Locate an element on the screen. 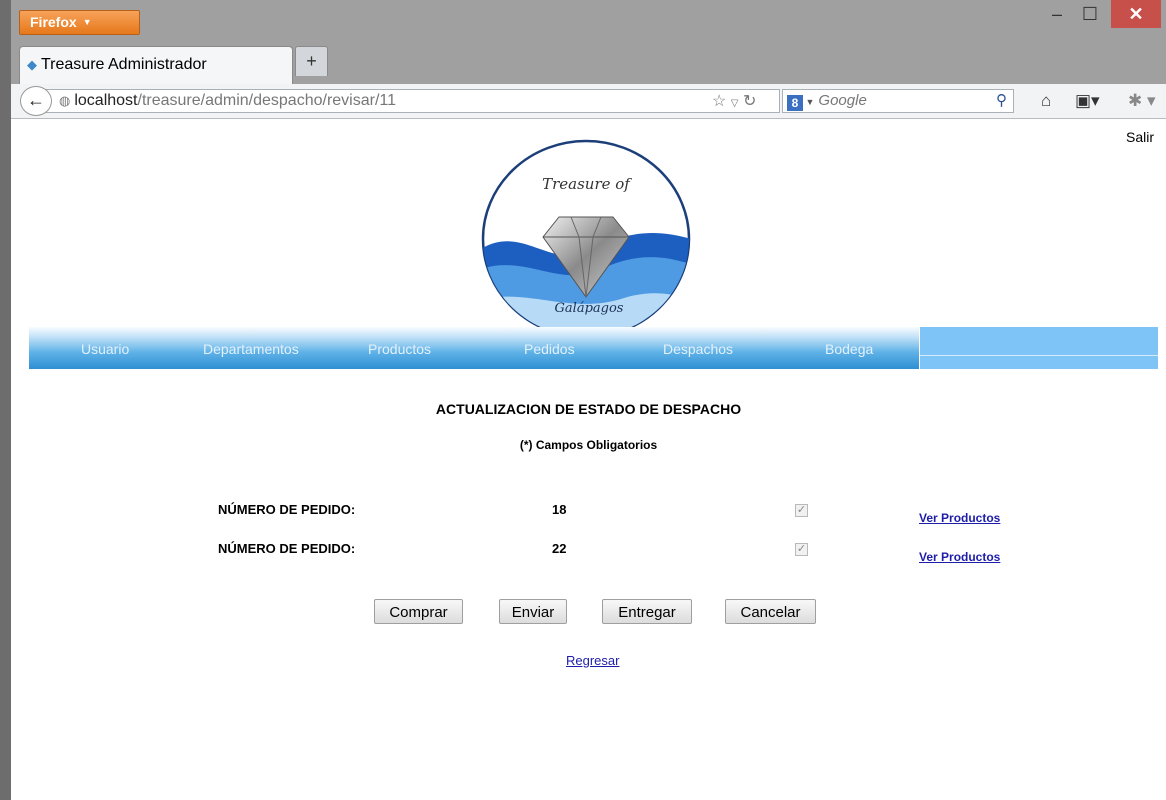  order-number: 18 is located at coordinates (559, 509).